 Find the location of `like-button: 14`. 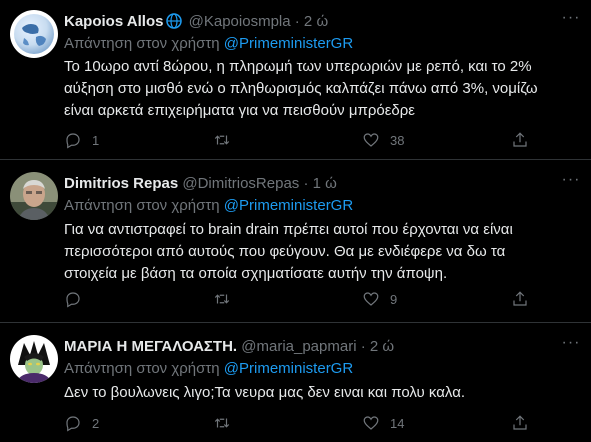

like-button: 14 is located at coordinates (417, 423).